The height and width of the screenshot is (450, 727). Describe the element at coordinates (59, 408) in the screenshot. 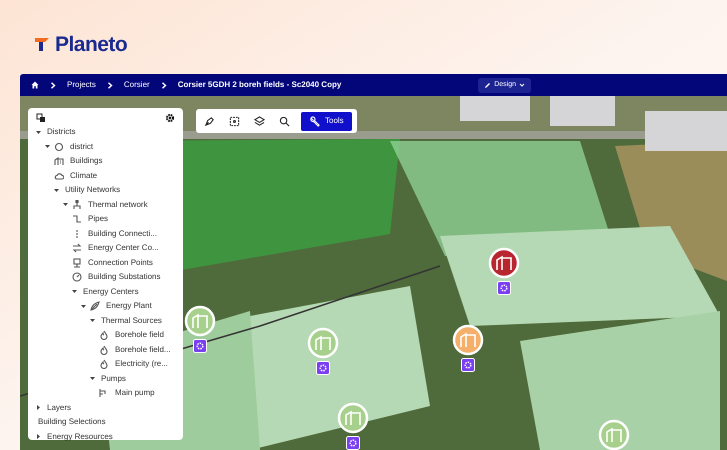

I see `tree-label: Layers` at that location.